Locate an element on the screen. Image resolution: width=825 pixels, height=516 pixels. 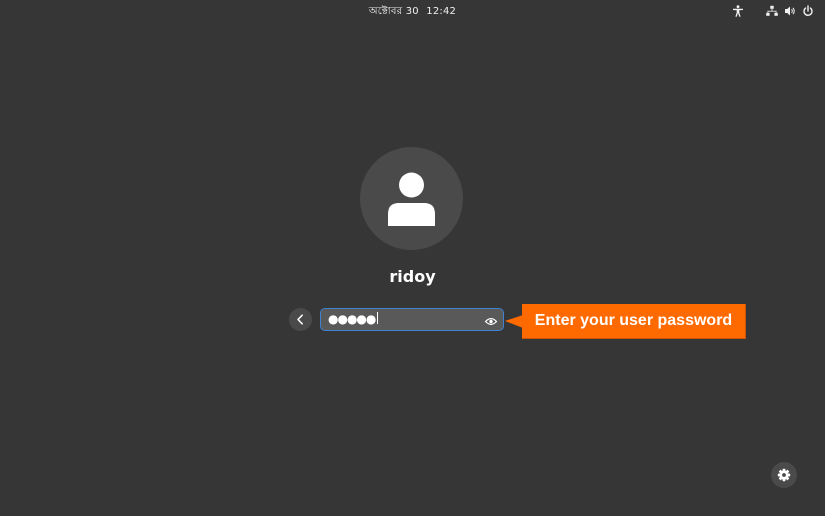
user-avatar is located at coordinates (411, 198).